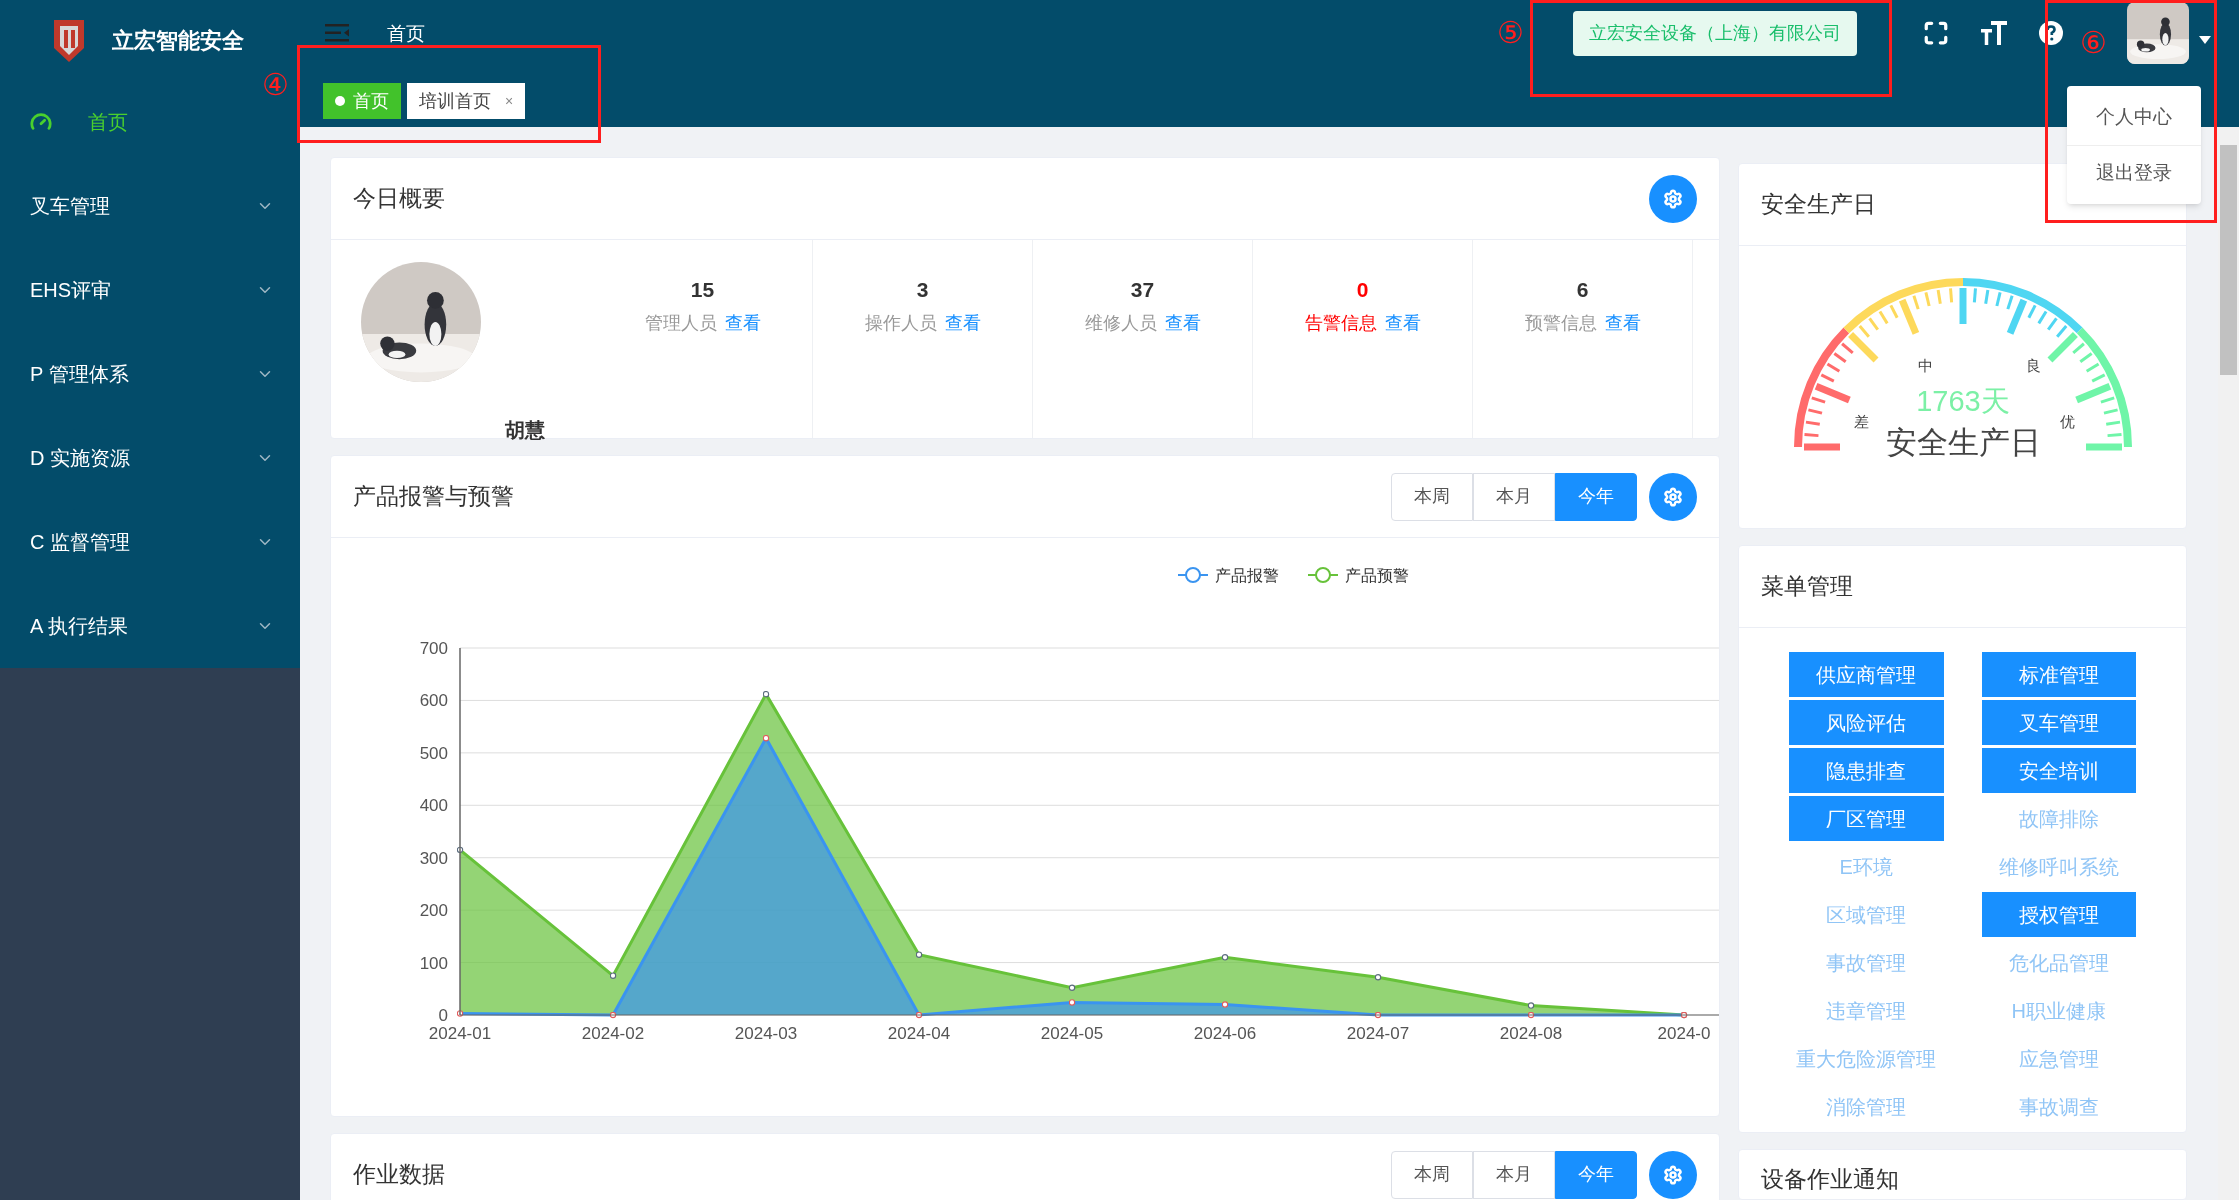 This screenshot has width=2239, height=1200. What do you see at coordinates (2058, 914) in the screenshot?
I see `menu-shortcut: 授权管理` at bounding box center [2058, 914].